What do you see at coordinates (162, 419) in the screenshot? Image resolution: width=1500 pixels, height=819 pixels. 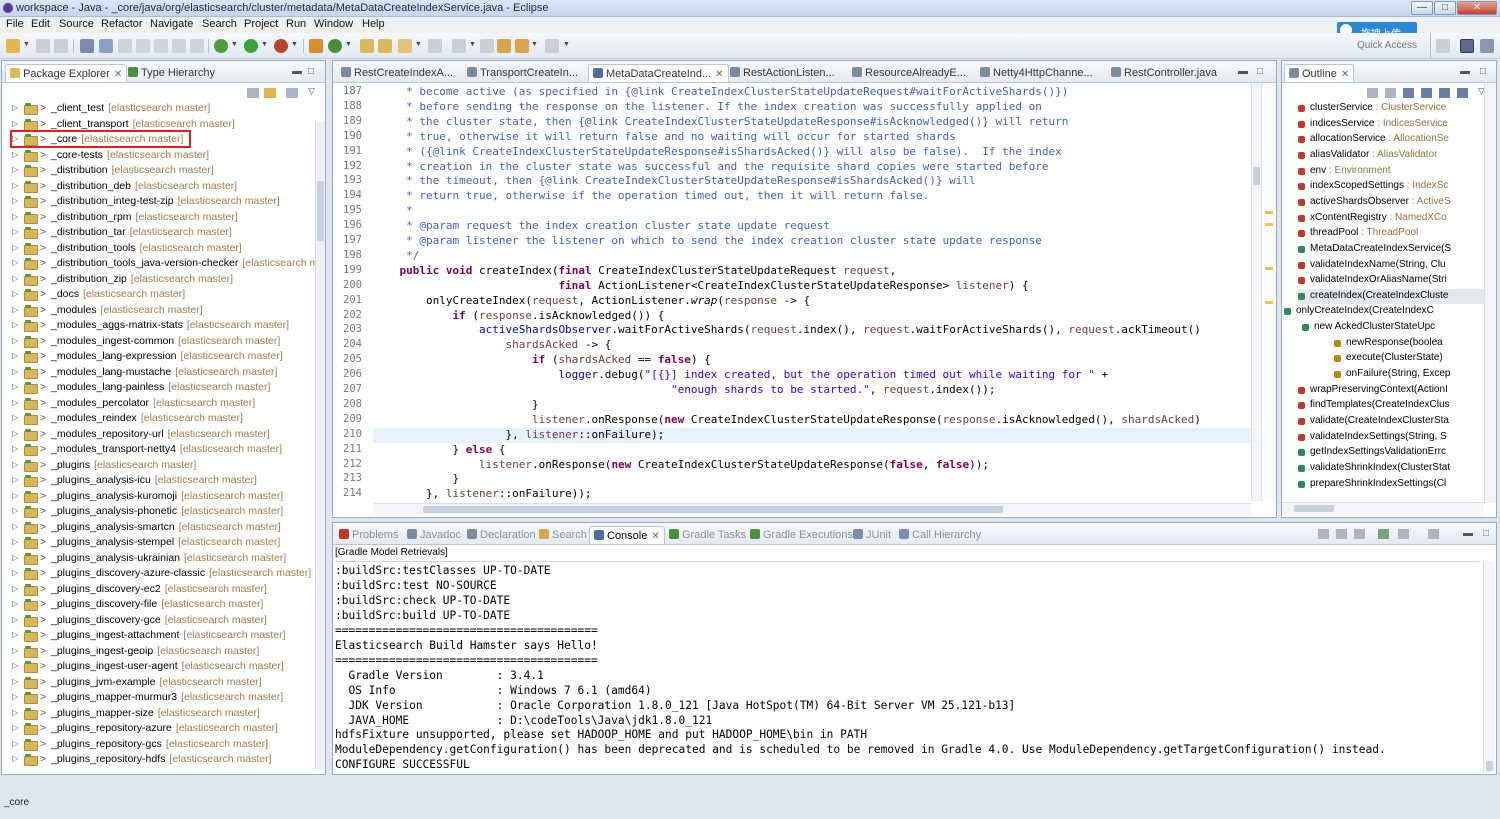 I see `tree-item-project: ▷ > _modules_reindex [elasticsearch master]` at bounding box center [162, 419].